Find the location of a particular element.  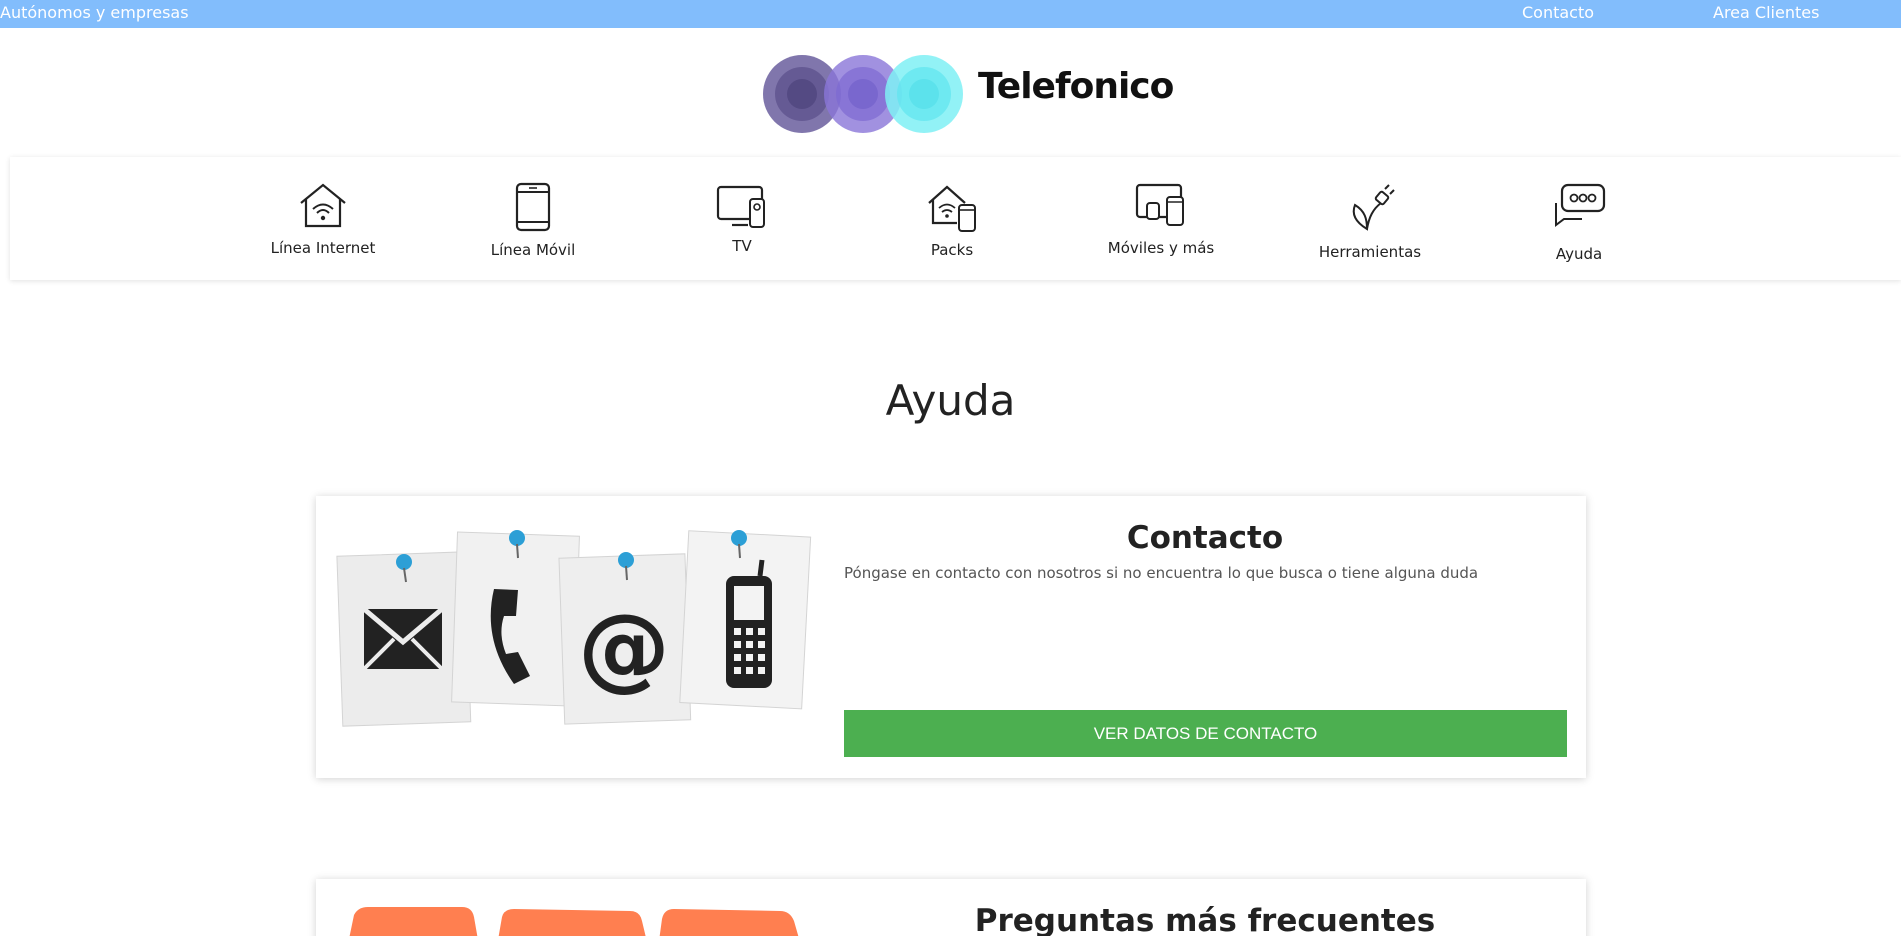

nav-item-linea-internet: Línea Internet is located at coordinates (323, 218).